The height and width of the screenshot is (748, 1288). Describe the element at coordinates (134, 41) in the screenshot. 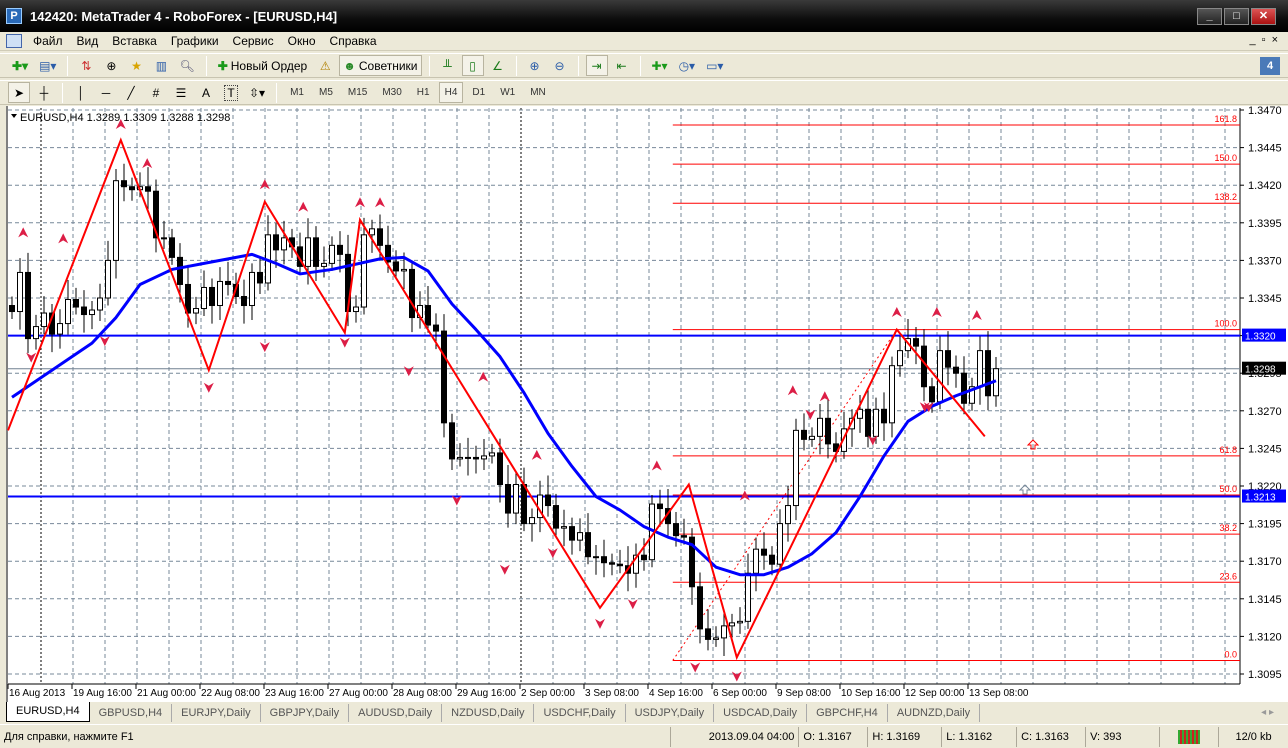

I see `menu-insert: Вставка` at that location.